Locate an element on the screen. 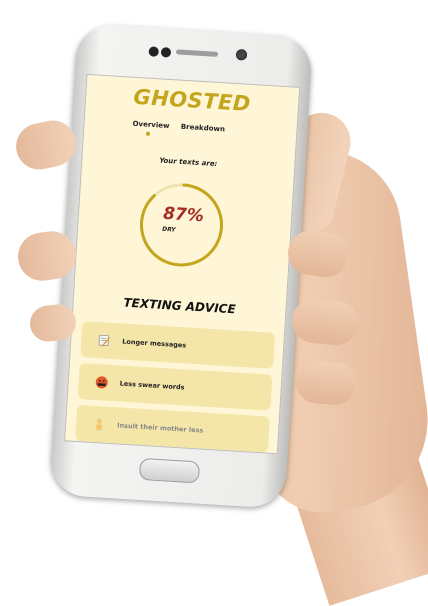 The image size is (428, 606). dryness-percent: 87% is located at coordinates (184, 215).